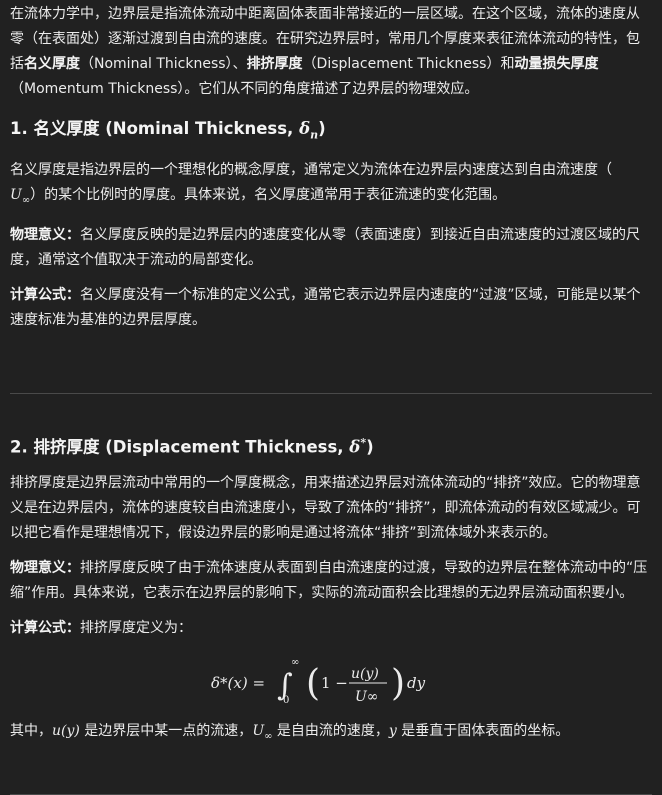 The width and height of the screenshot is (662, 795). What do you see at coordinates (295, 662) in the screenshot?
I see `integral-upper: ∞` at bounding box center [295, 662].